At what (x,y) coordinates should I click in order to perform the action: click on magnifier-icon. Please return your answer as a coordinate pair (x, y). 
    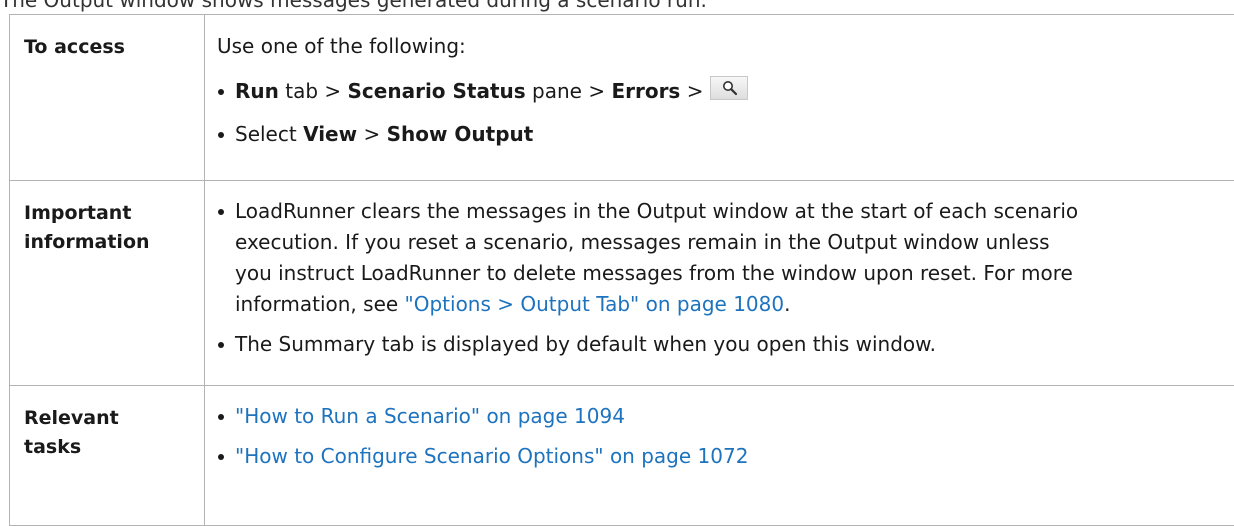
    Looking at the image, I should click on (730, 88).